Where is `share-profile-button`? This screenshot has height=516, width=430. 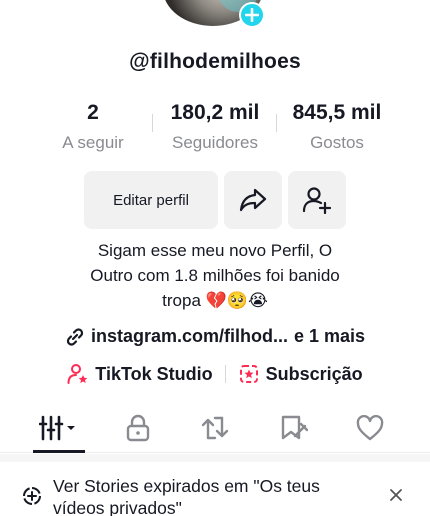 share-profile-button is located at coordinates (253, 200).